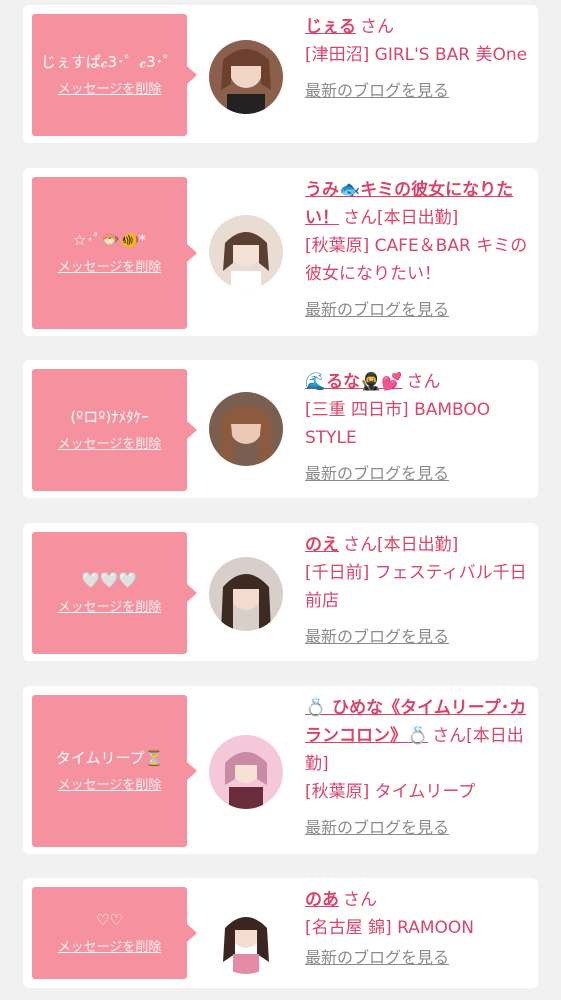  What do you see at coordinates (390, 792) in the screenshot?
I see `shop-name: [秋葉原] タイムリープ` at bounding box center [390, 792].